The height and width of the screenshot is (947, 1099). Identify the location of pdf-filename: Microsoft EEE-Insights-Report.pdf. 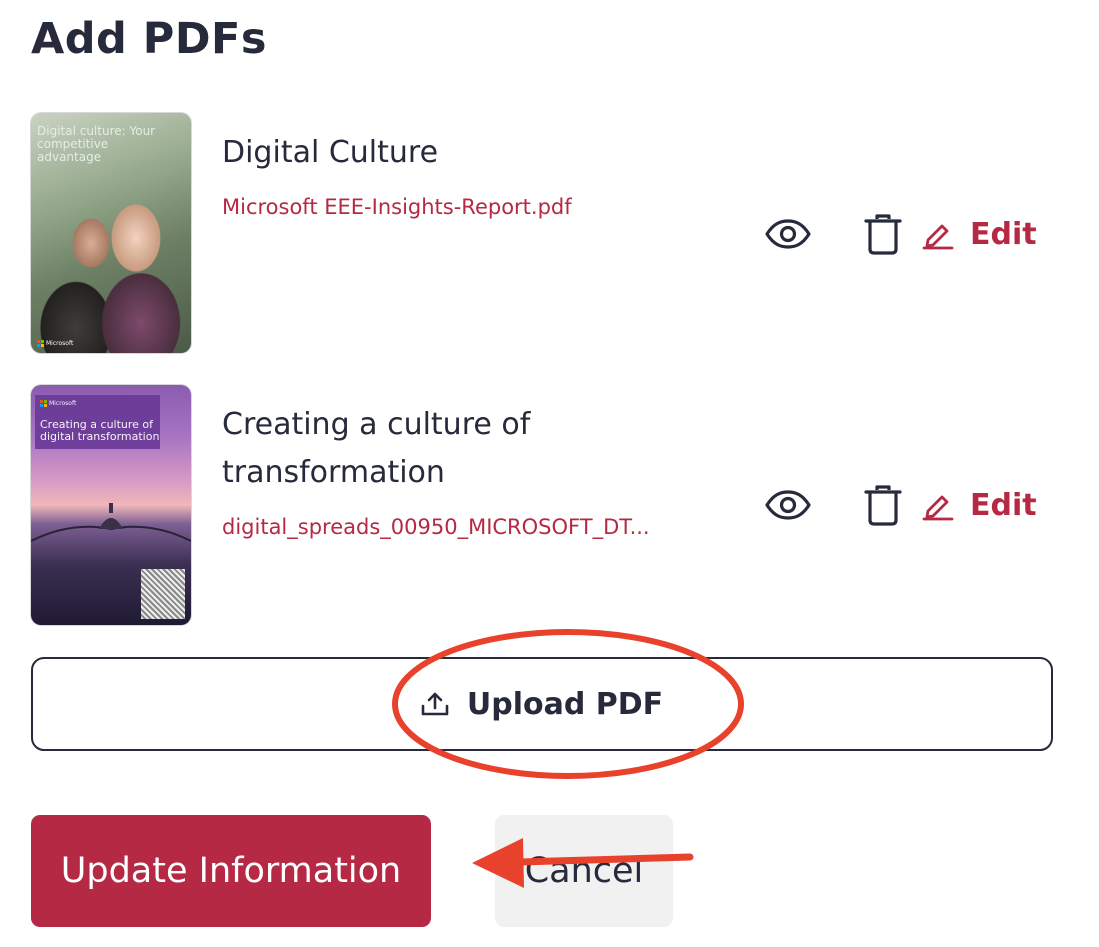
(449, 207).